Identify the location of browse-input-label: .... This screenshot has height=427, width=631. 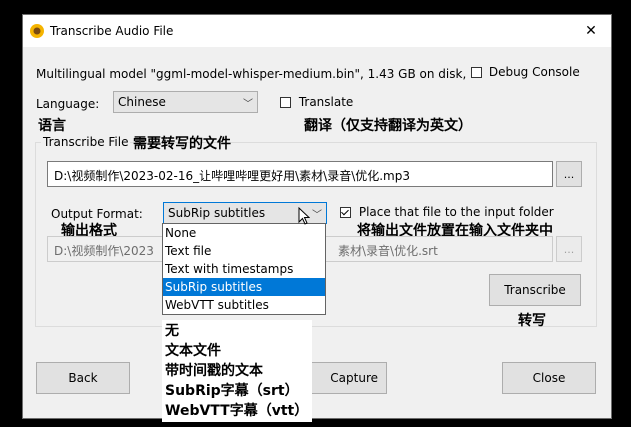
(569, 174).